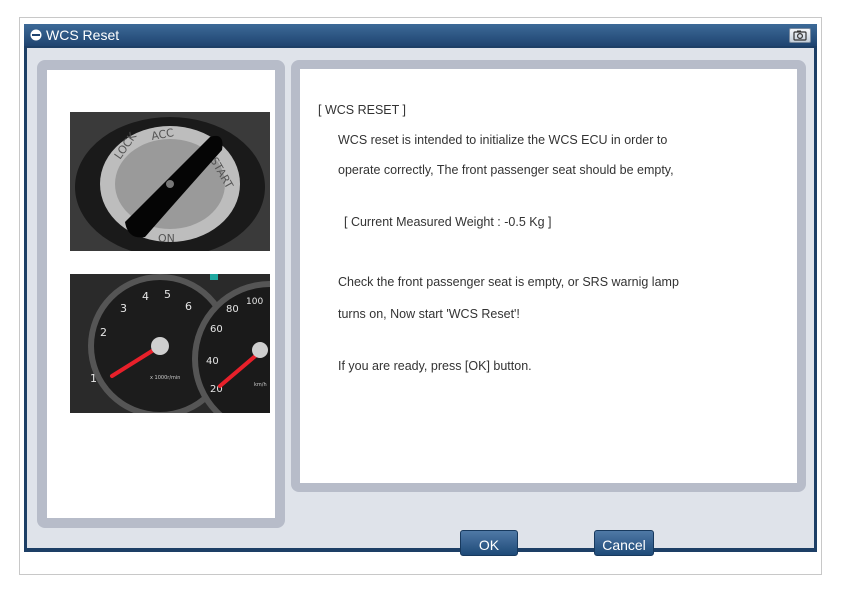 Image resolution: width=841 pixels, height=596 pixels. I want to click on tach-tick: 5, so click(167, 294).